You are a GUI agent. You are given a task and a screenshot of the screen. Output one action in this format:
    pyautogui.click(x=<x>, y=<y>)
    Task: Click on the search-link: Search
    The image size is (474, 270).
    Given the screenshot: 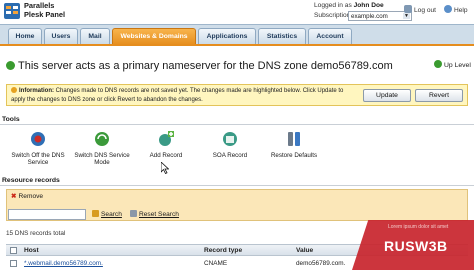 What is the action you would take?
    pyautogui.click(x=107, y=214)
    